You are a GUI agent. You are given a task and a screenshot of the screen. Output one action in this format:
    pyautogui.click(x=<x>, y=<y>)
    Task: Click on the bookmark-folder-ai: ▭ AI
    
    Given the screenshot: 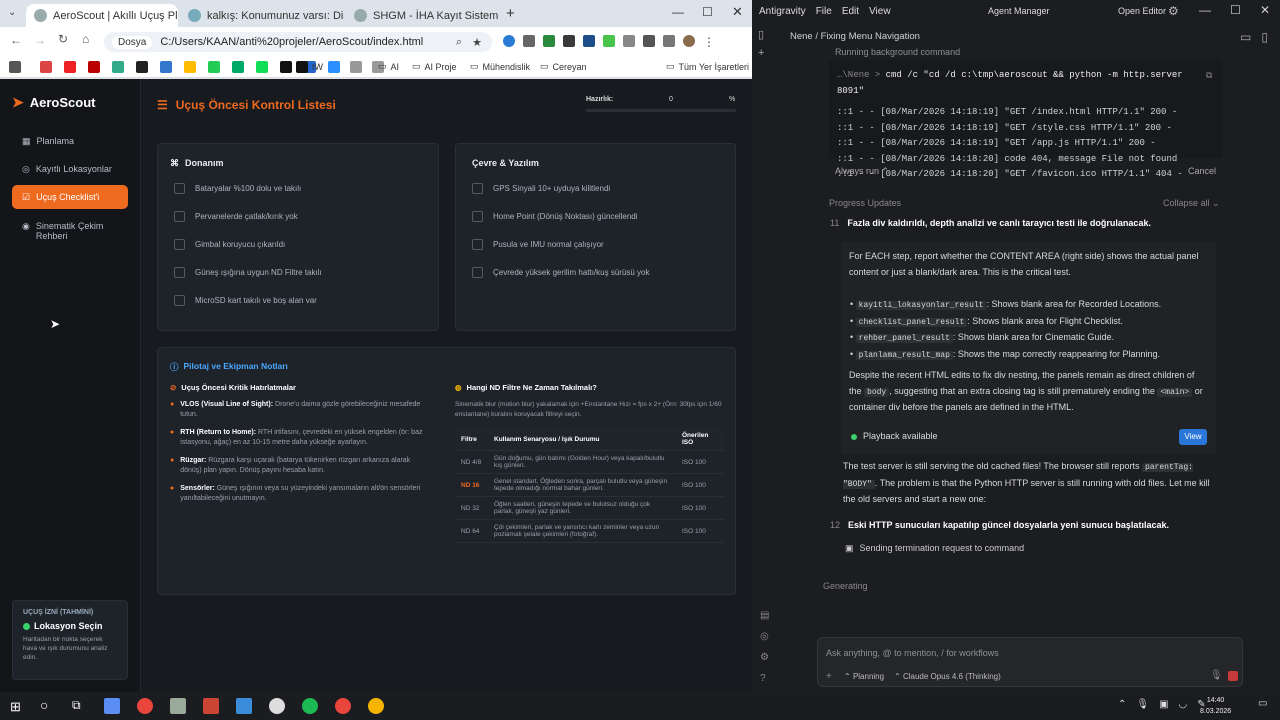 What is the action you would take?
    pyautogui.click(x=388, y=66)
    